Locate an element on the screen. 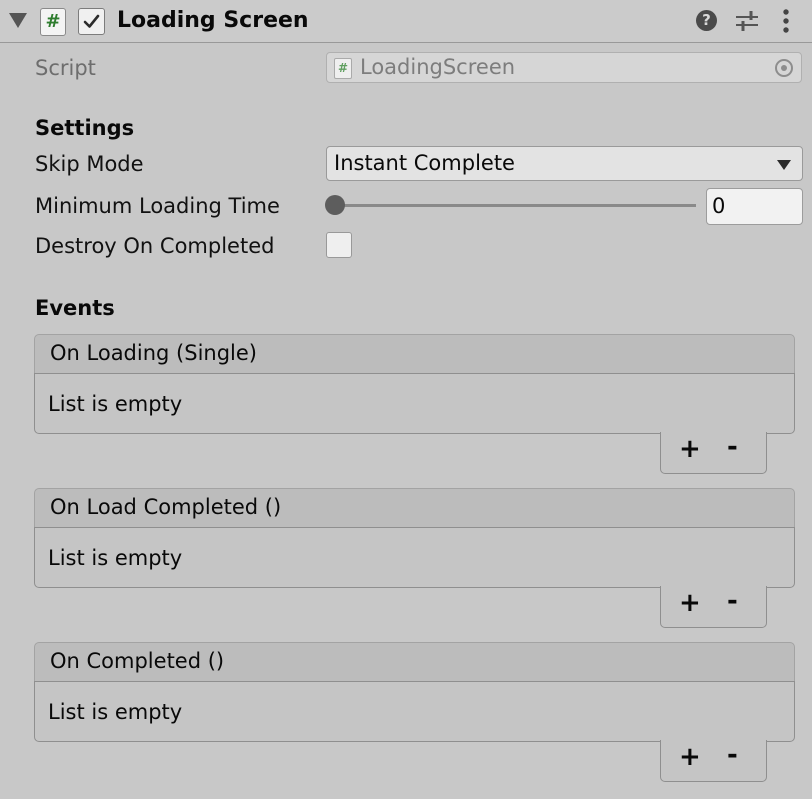  event-name: On Completed () is located at coordinates (137, 661).